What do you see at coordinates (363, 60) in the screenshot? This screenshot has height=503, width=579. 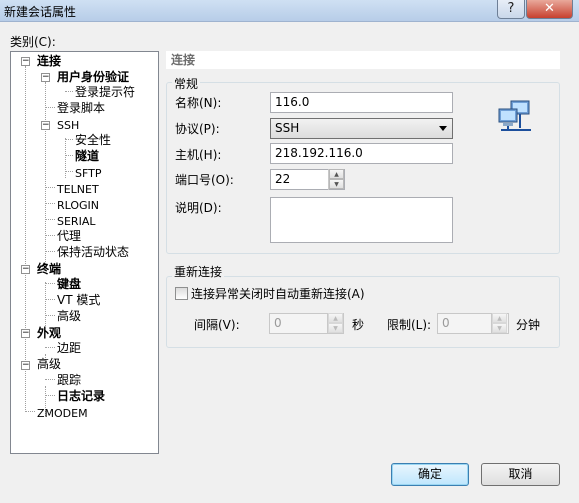 I see `section-header: 连接` at bounding box center [363, 60].